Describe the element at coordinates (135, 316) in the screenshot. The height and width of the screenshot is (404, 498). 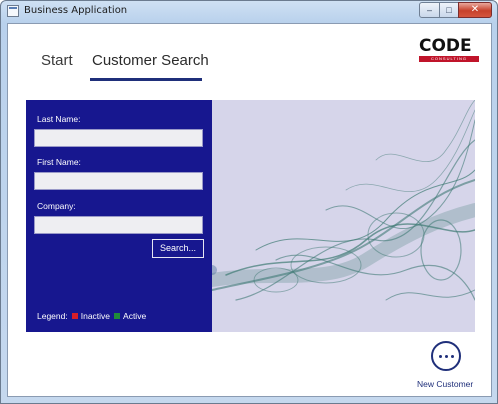
I see `legend-active-label: Active` at that location.